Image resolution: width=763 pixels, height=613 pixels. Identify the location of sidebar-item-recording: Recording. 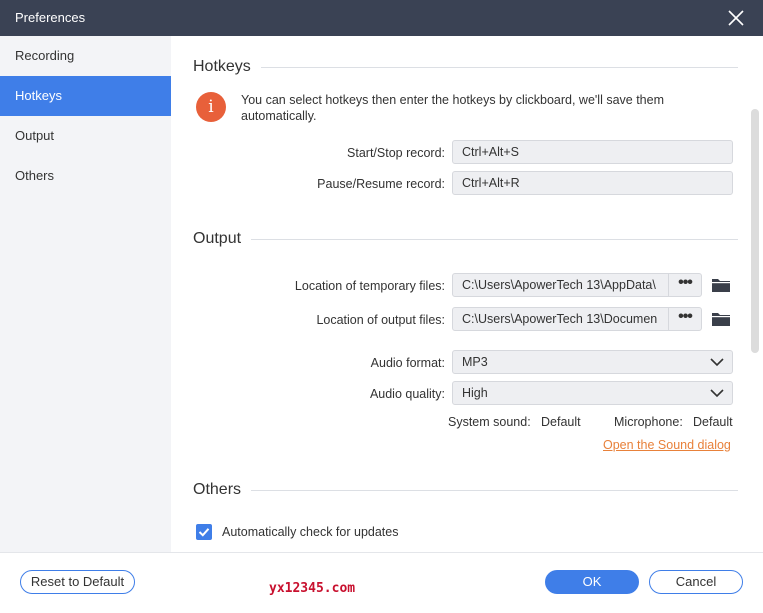
(85, 56).